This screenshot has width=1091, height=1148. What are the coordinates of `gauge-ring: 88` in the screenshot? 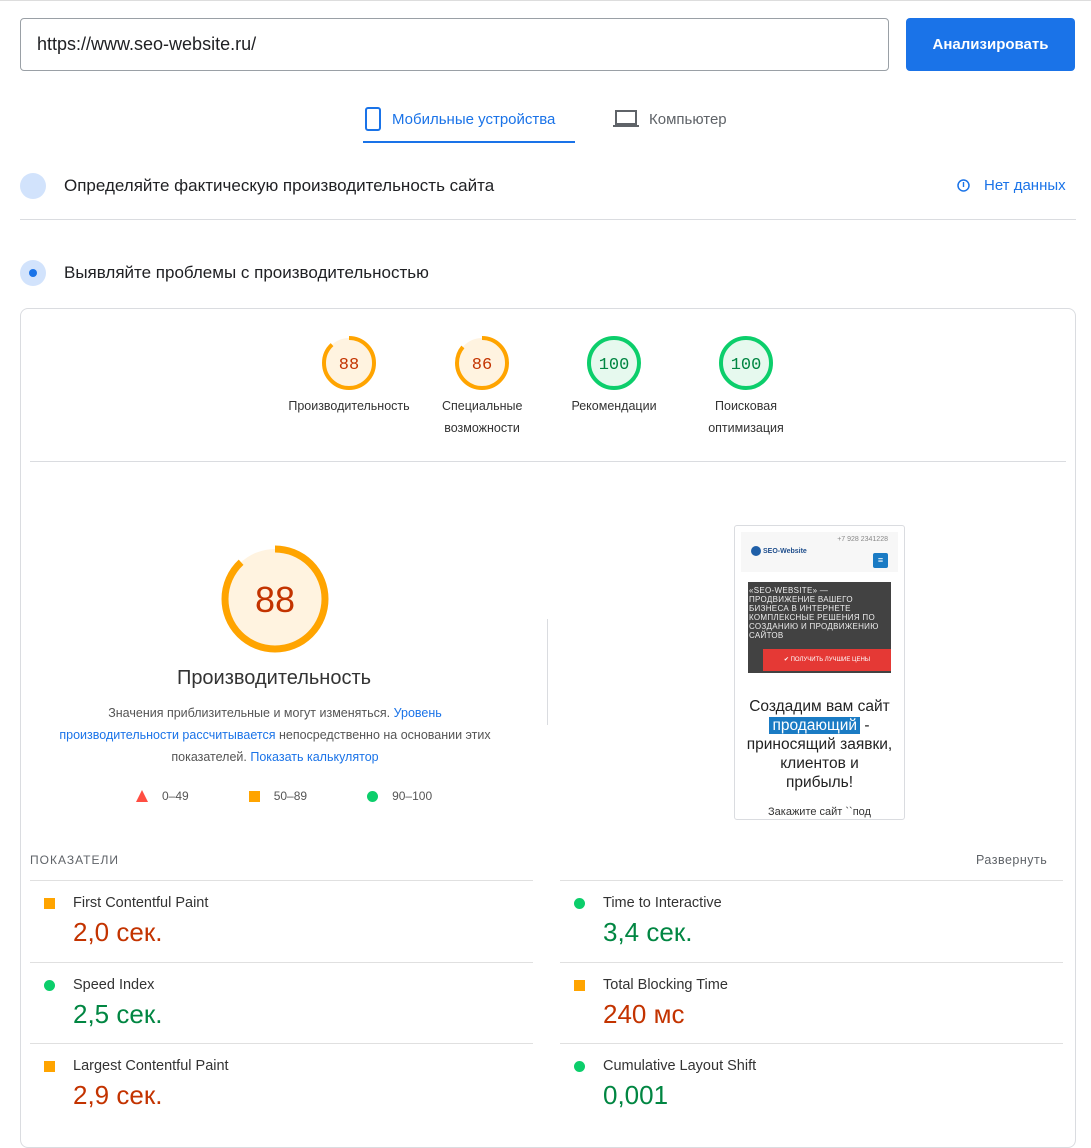 It's located at (349, 363).